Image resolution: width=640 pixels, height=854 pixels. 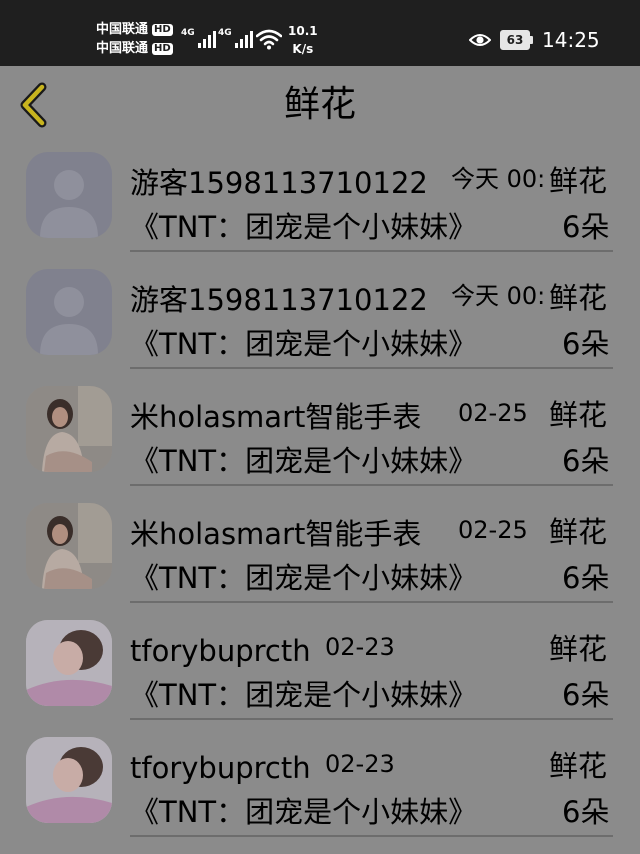 I want to click on navigation-header: 鲜花, so click(x=320, y=105).